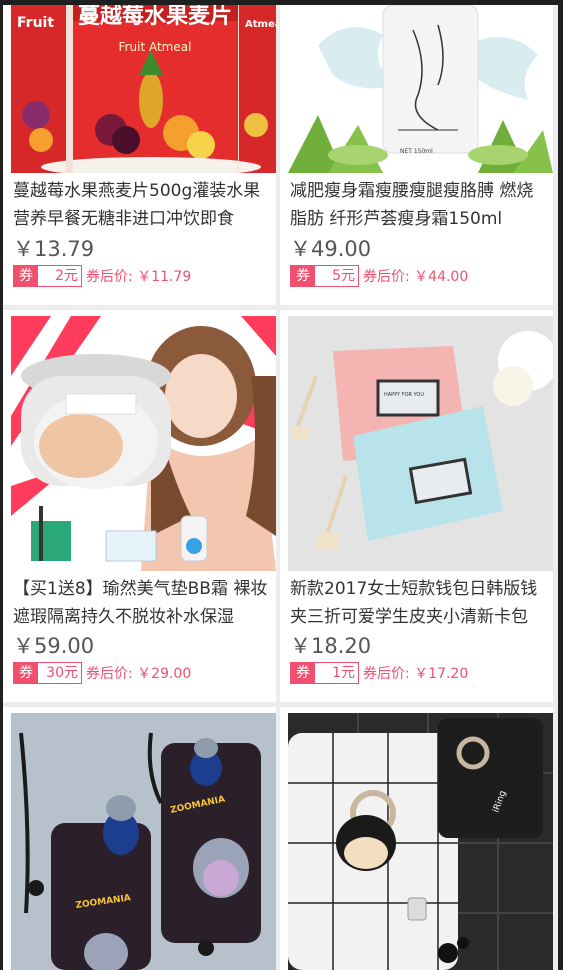  I want to click on product-title: 减肥瘦身霜瘦腰瘦腿瘦胳膊 燃烧脂肪 纤形芦荟瘦身霜150ml, so click(419, 205).